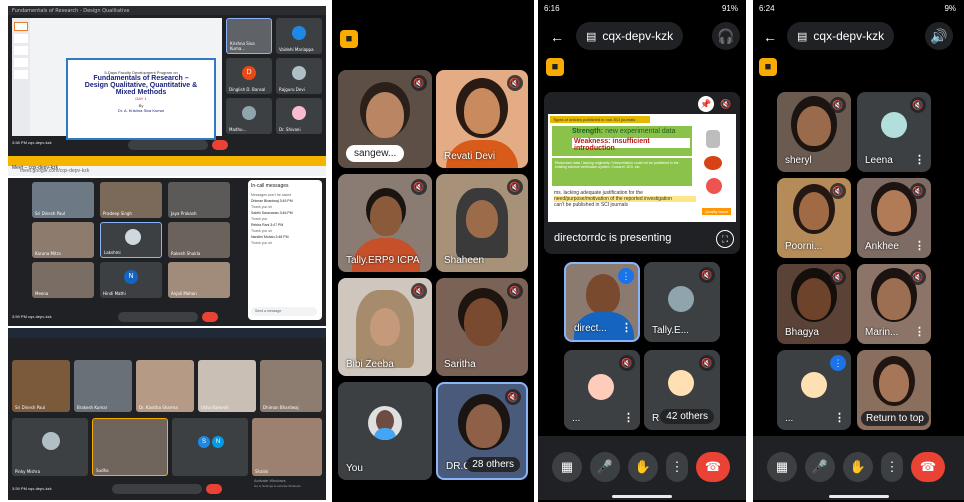 The image size is (964, 502). What do you see at coordinates (591, 36) in the screenshot?
I see `calendar-icon: ▤` at bounding box center [591, 36].